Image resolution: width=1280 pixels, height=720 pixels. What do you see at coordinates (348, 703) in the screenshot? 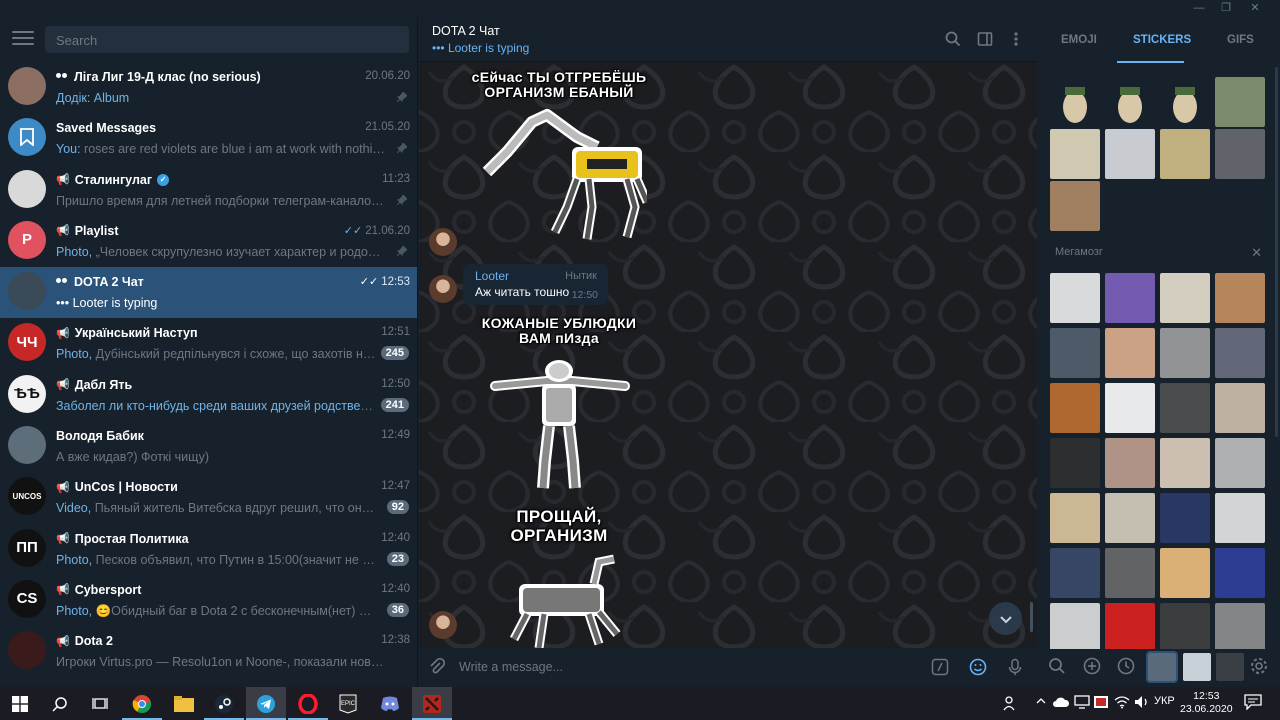
I see `epic-games-icon: EPIC` at bounding box center [348, 703].